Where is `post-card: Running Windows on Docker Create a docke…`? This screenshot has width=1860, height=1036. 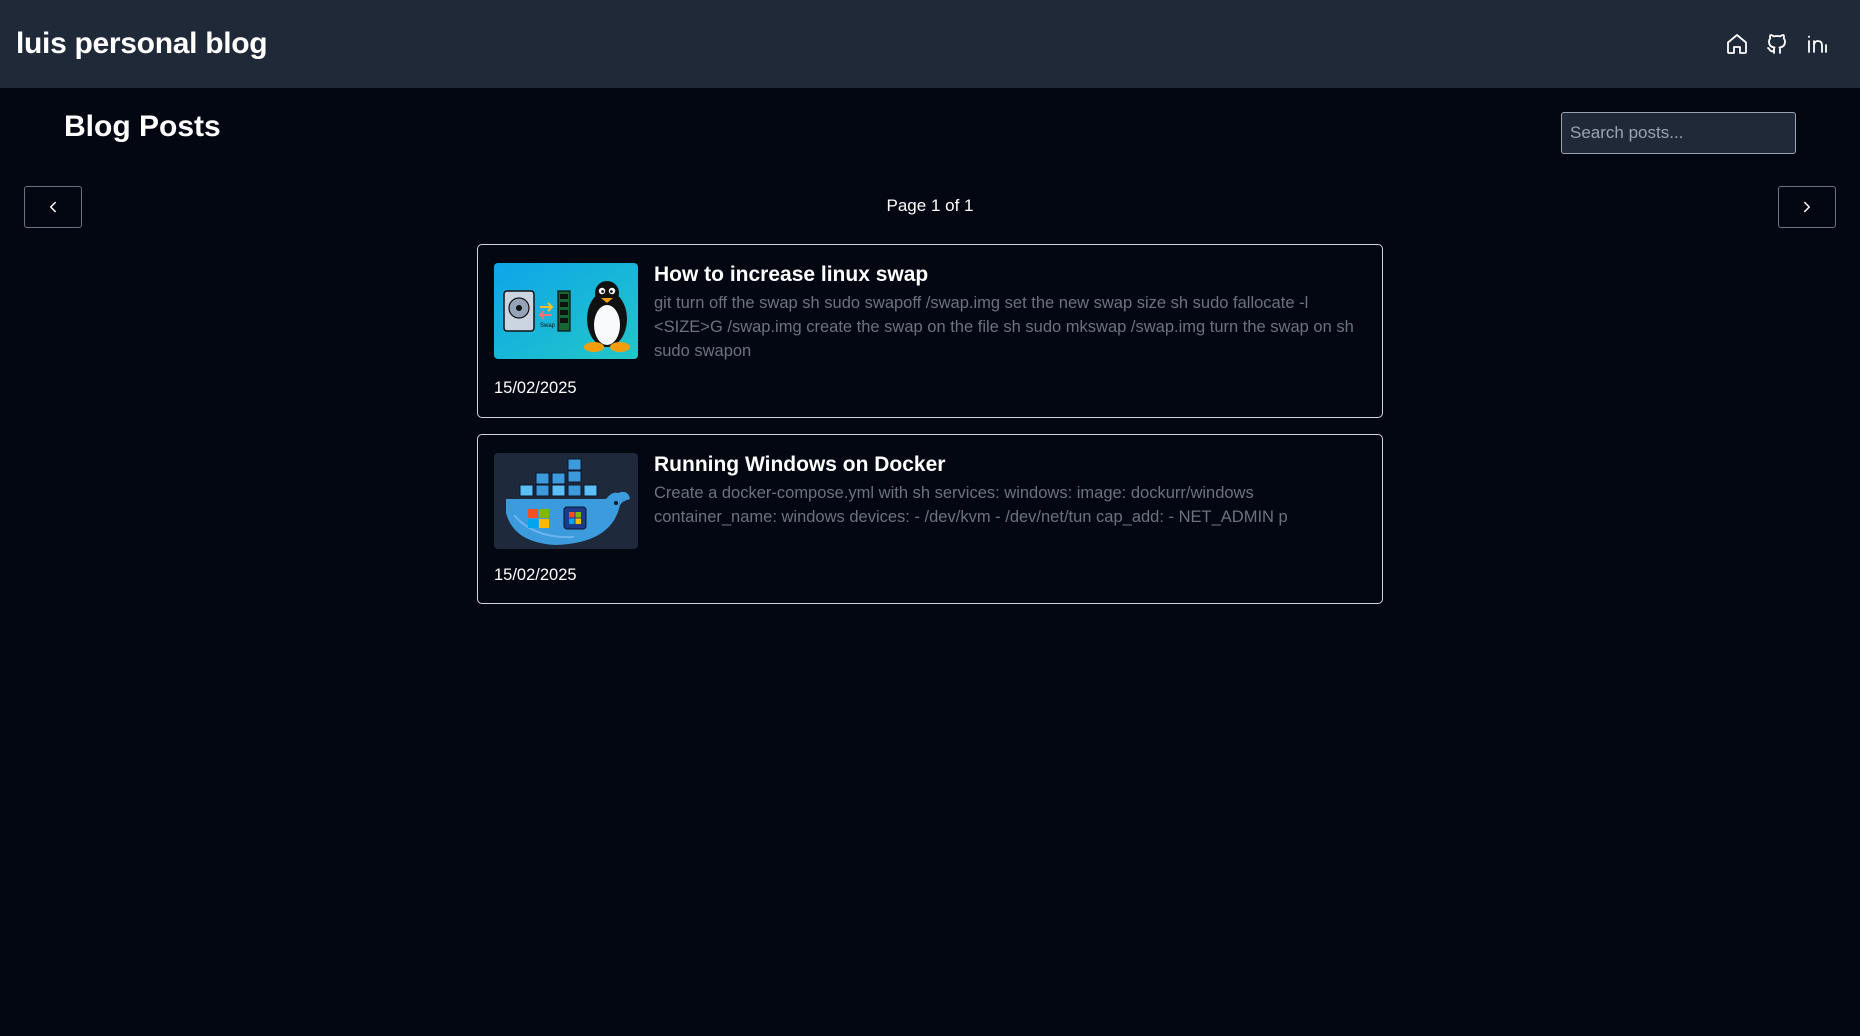 post-card: Running Windows on Docker Create a docke… is located at coordinates (930, 519).